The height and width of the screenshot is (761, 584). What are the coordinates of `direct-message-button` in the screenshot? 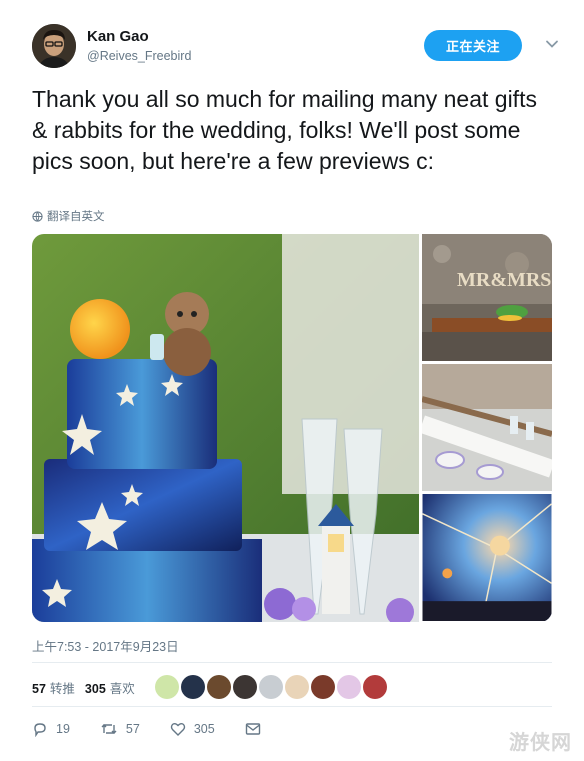 It's located at (257, 729).